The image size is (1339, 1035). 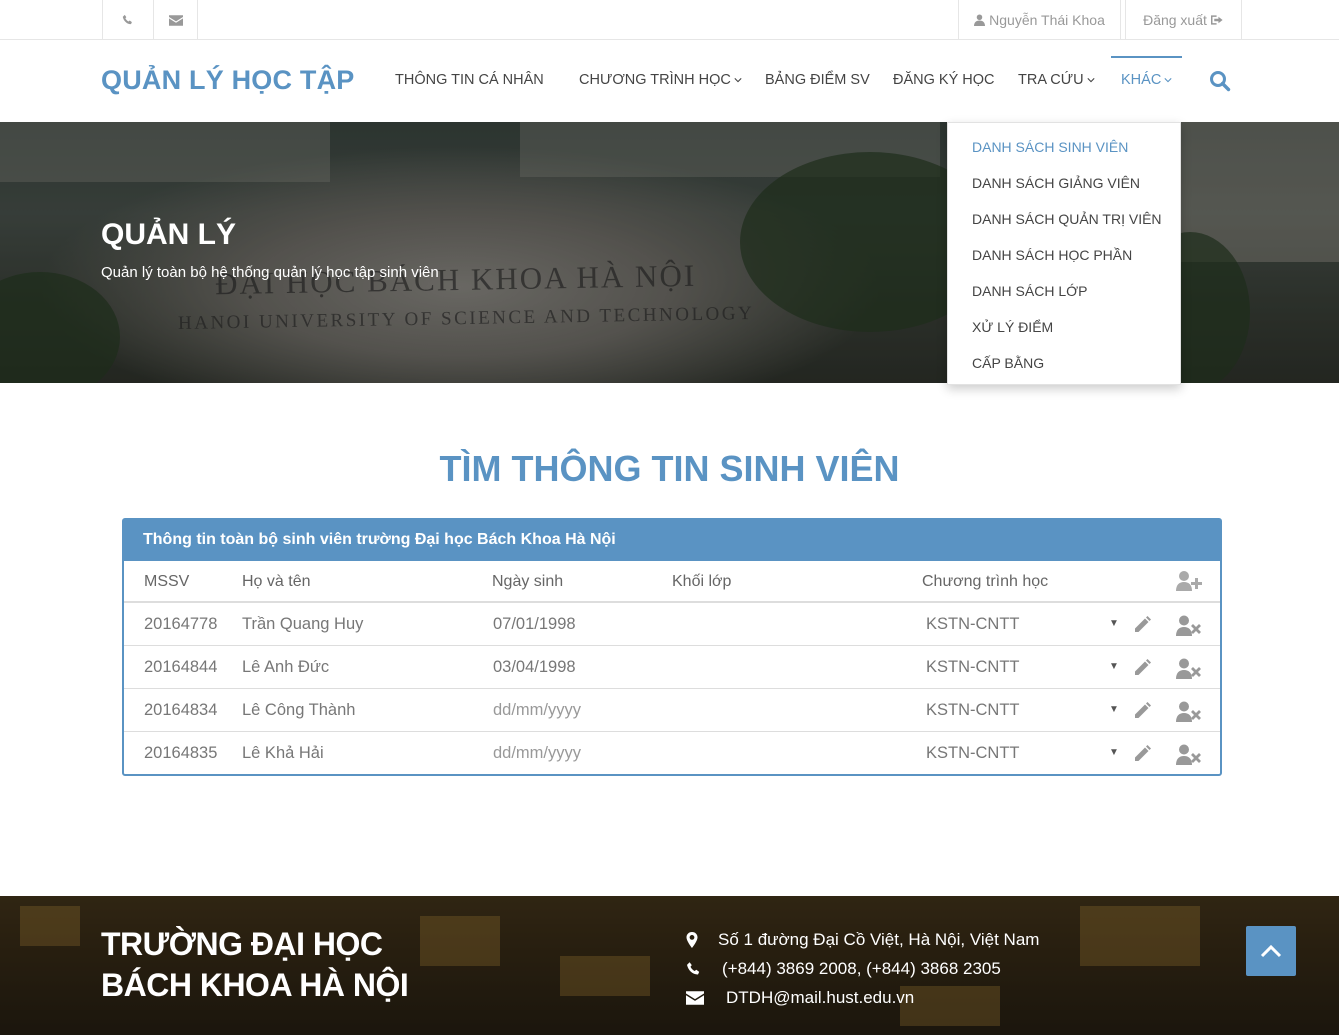 What do you see at coordinates (1012, 327) in the screenshot?
I see `menu-item-grade-processing: XỬ LÝ ĐIỂM` at bounding box center [1012, 327].